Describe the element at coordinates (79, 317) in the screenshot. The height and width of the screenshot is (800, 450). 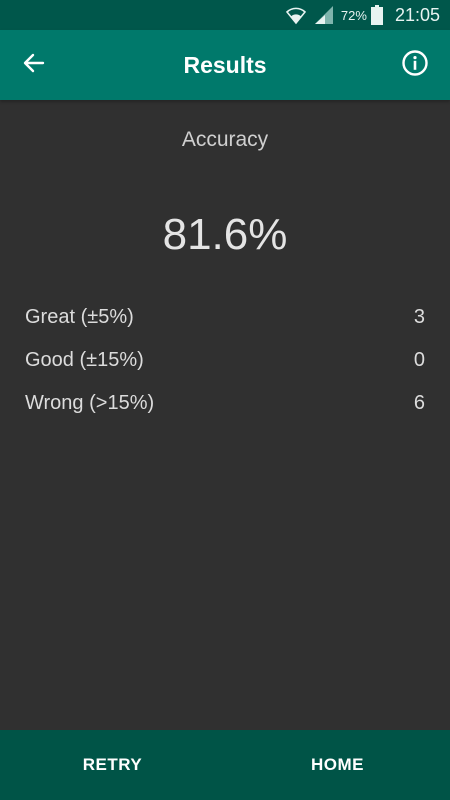
I see `result-label: Great (±5%)` at that location.